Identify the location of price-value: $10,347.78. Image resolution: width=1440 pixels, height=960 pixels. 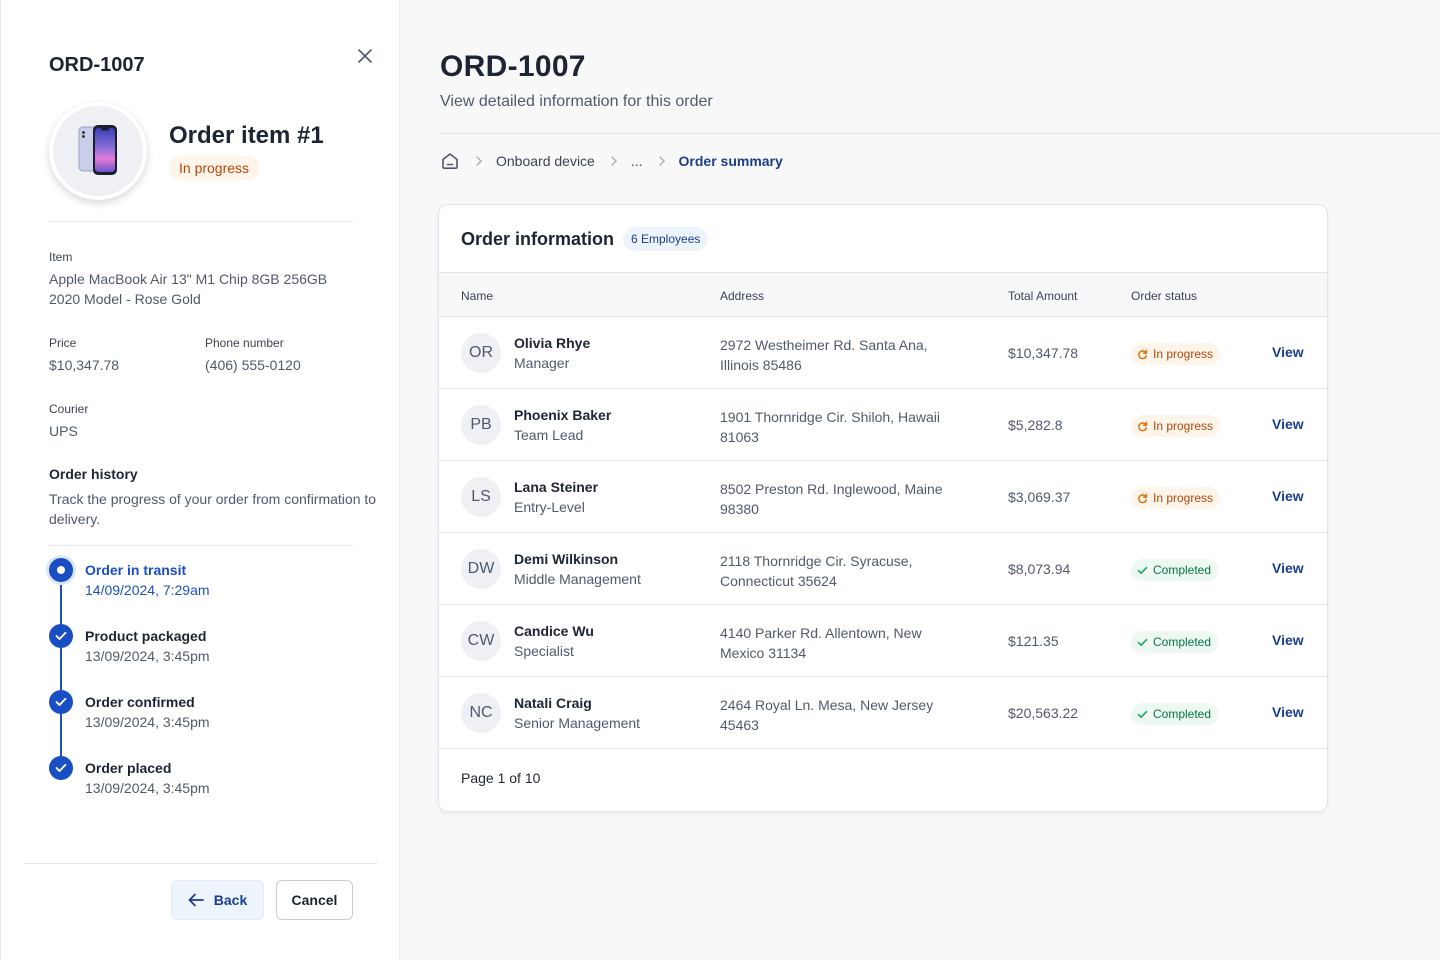
(84, 365).